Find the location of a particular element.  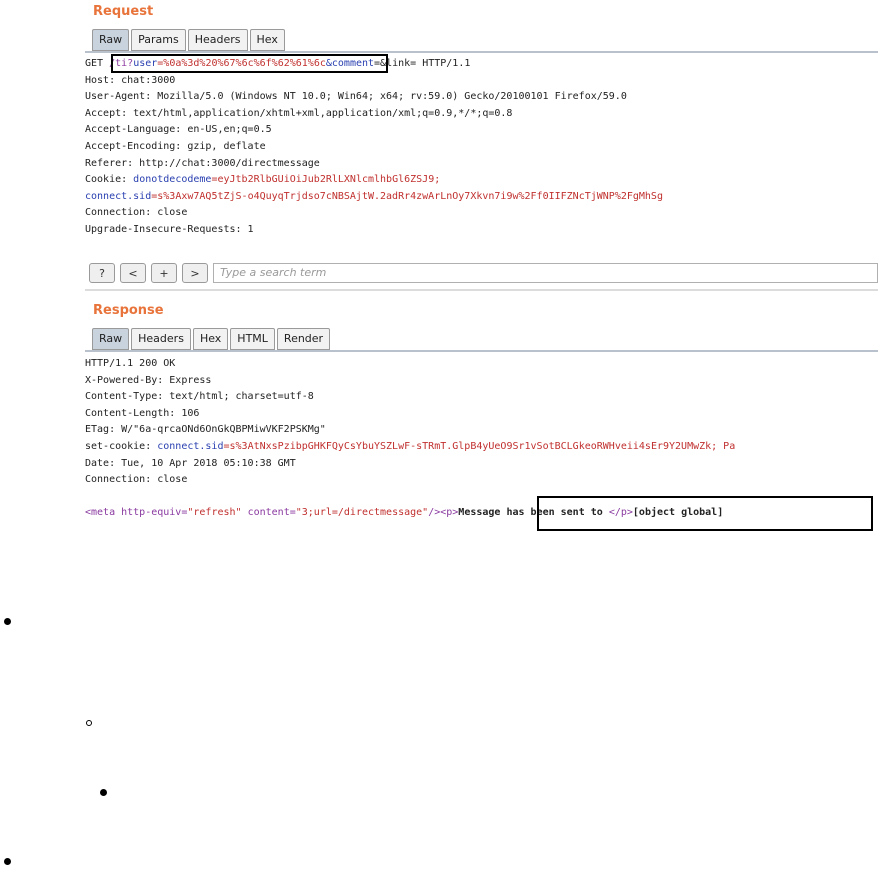

accept-encoding-header: Accept-Encoding: gzip, deflate is located at coordinates (175, 146).